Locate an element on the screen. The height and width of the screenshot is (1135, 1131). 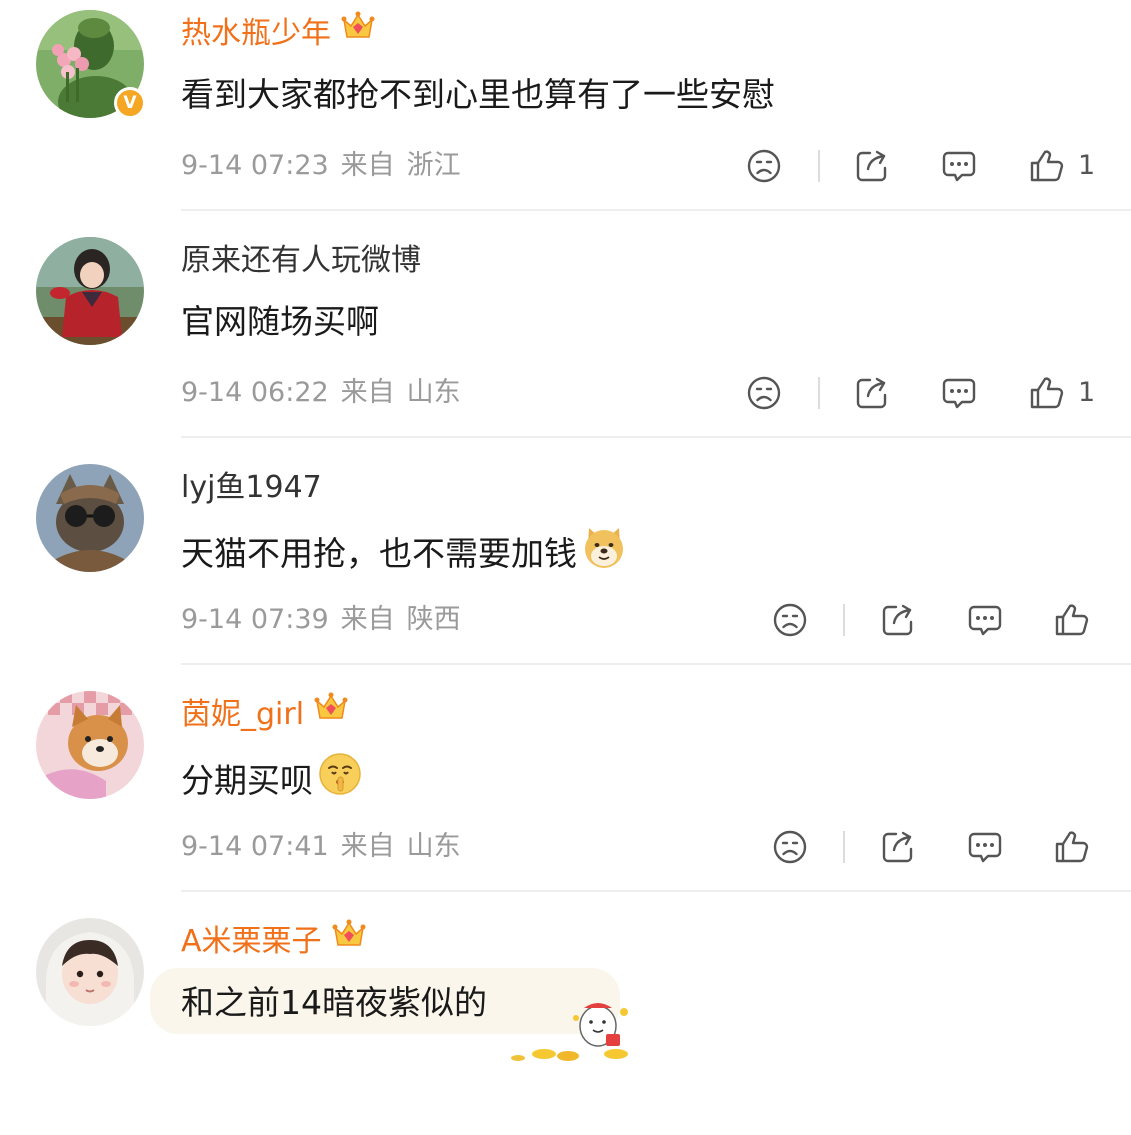
verified-badge: V is located at coordinates (130, 103).